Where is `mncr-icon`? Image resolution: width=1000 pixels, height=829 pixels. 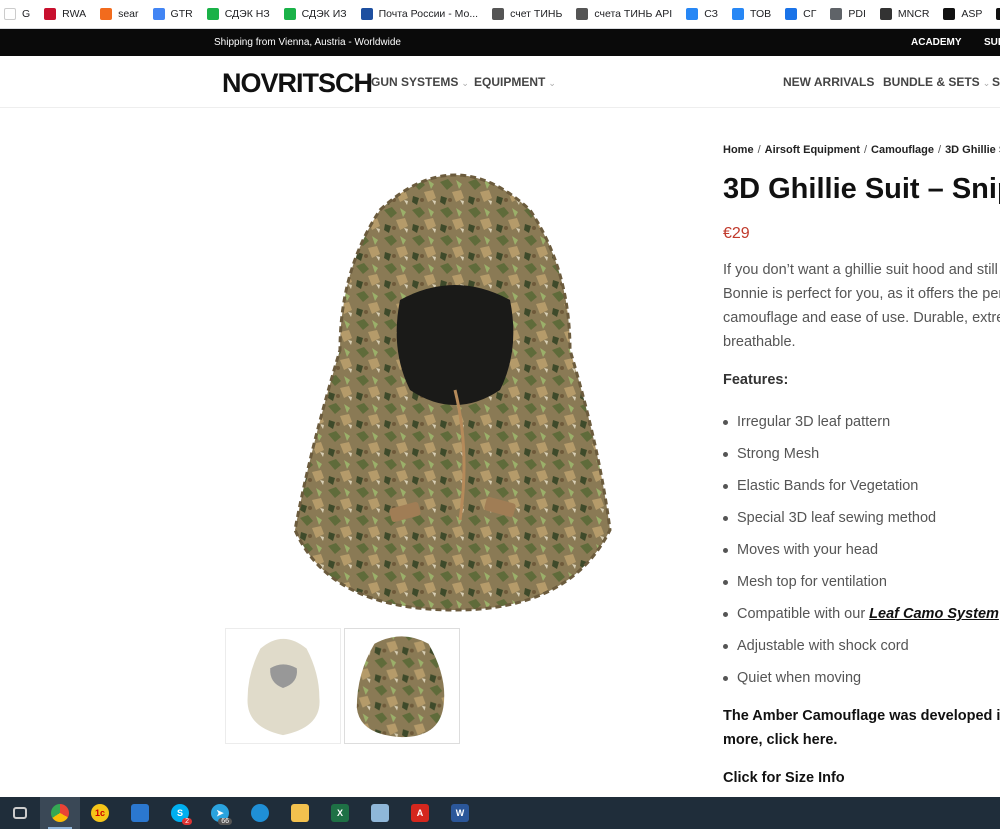 mncr-icon is located at coordinates (885, 14).